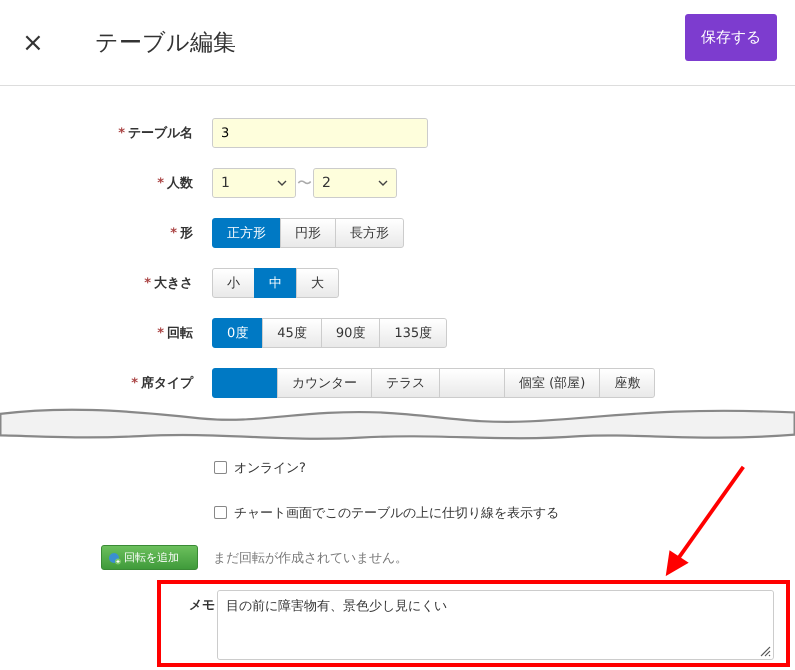 This screenshot has height=670, width=795. What do you see at coordinates (355, 183) in the screenshot?
I see `select-field: 2` at bounding box center [355, 183].